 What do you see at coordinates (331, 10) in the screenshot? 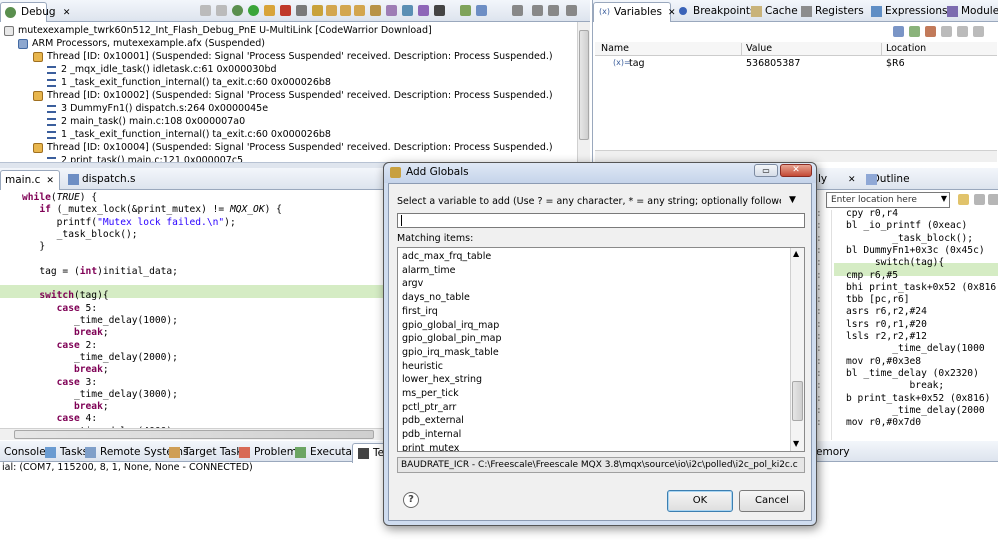
I see `step-into-icon` at bounding box center [331, 10].